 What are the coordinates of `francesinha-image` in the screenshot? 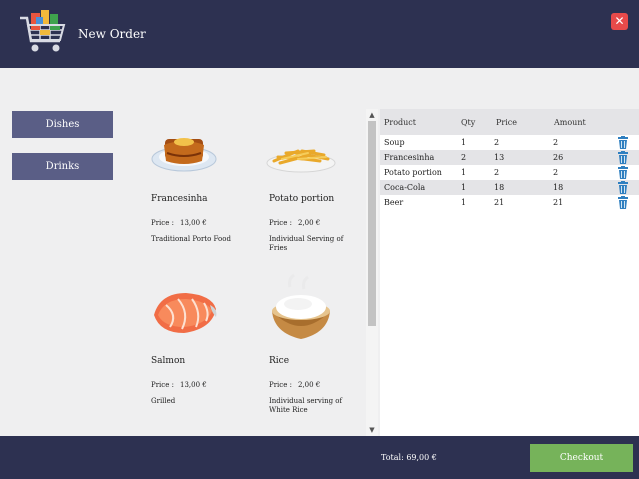 It's located at (184, 155).